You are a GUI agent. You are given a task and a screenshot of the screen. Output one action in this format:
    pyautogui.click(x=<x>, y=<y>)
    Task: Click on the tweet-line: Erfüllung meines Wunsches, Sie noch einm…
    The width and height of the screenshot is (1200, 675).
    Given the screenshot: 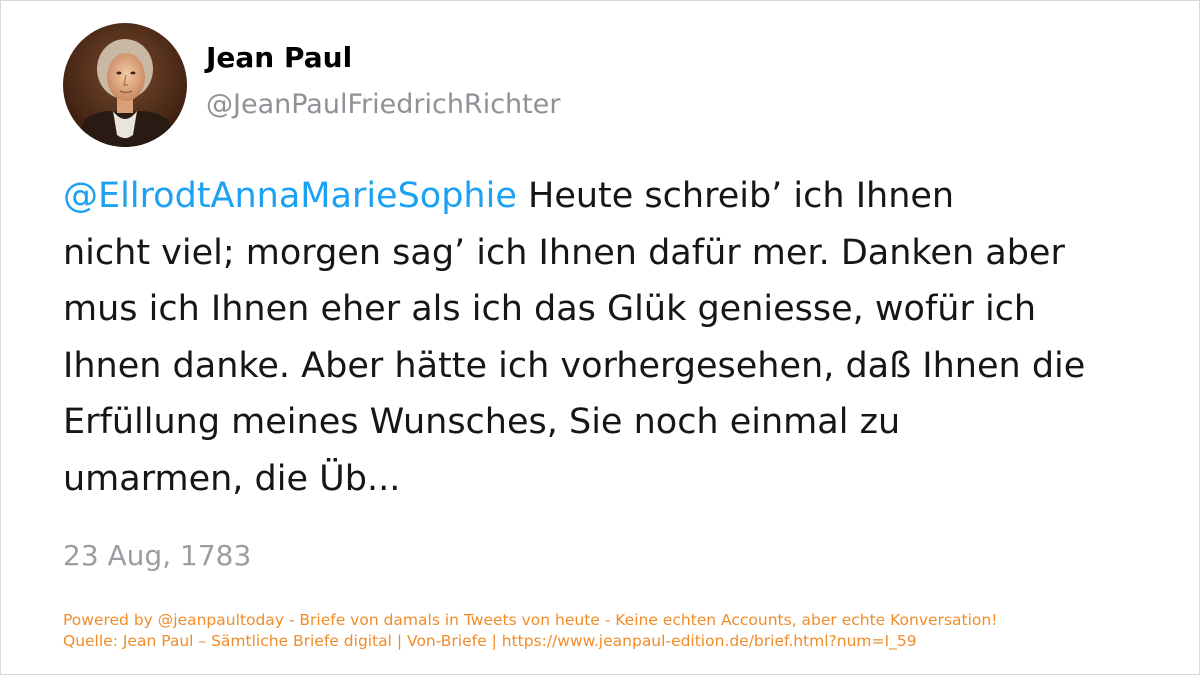 What is the action you would take?
    pyautogui.click(x=482, y=422)
    